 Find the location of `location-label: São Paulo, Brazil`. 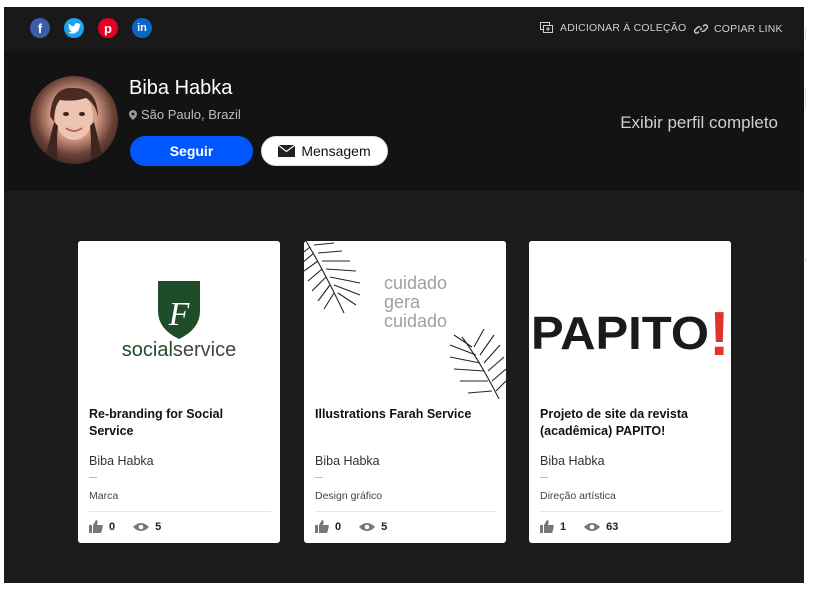

location-label: São Paulo, Brazil is located at coordinates (191, 114).